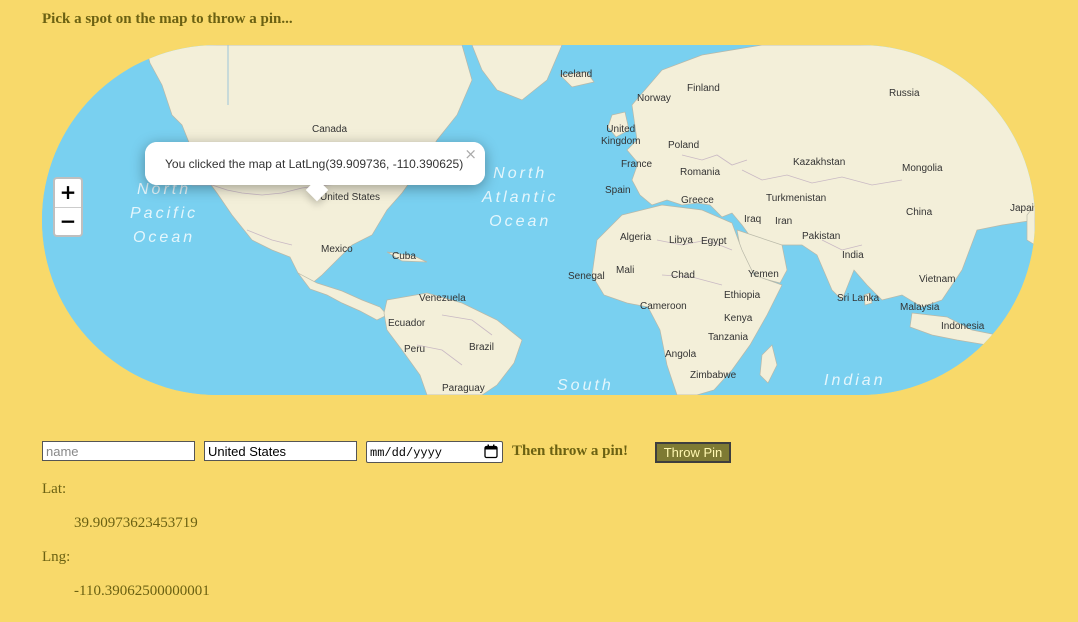 The height and width of the screenshot is (622, 1078). What do you see at coordinates (520, 197) in the screenshot?
I see `ocean-label-north-atlantic: North Atlantic Ocean` at bounding box center [520, 197].